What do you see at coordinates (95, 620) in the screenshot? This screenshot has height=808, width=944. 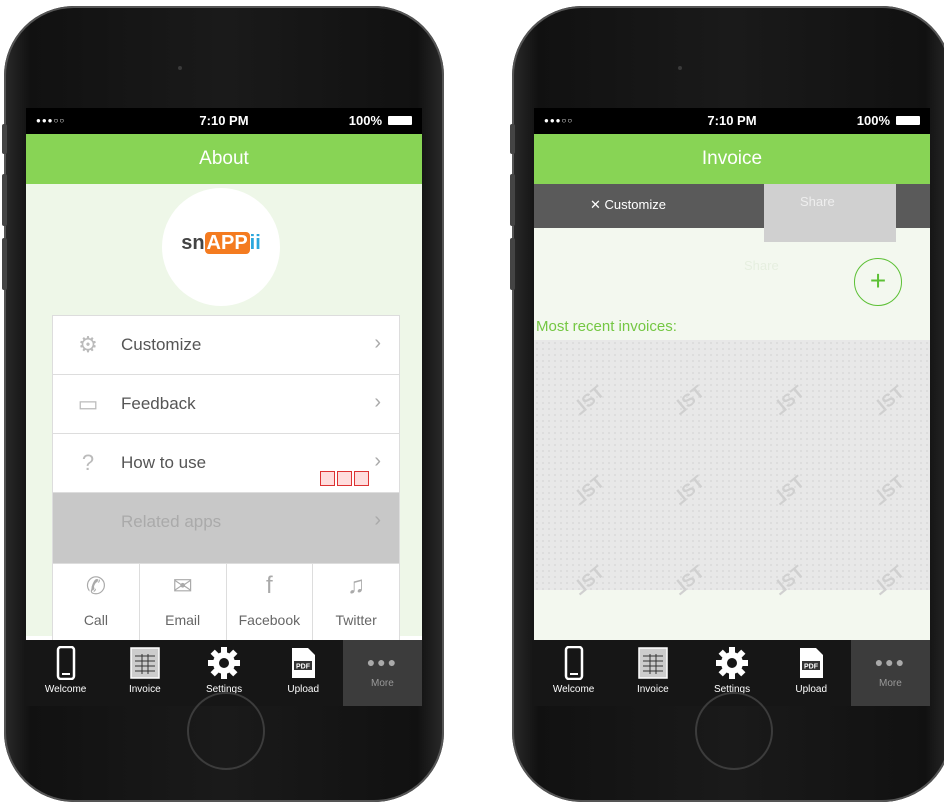 I see `social-label: Call` at bounding box center [95, 620].